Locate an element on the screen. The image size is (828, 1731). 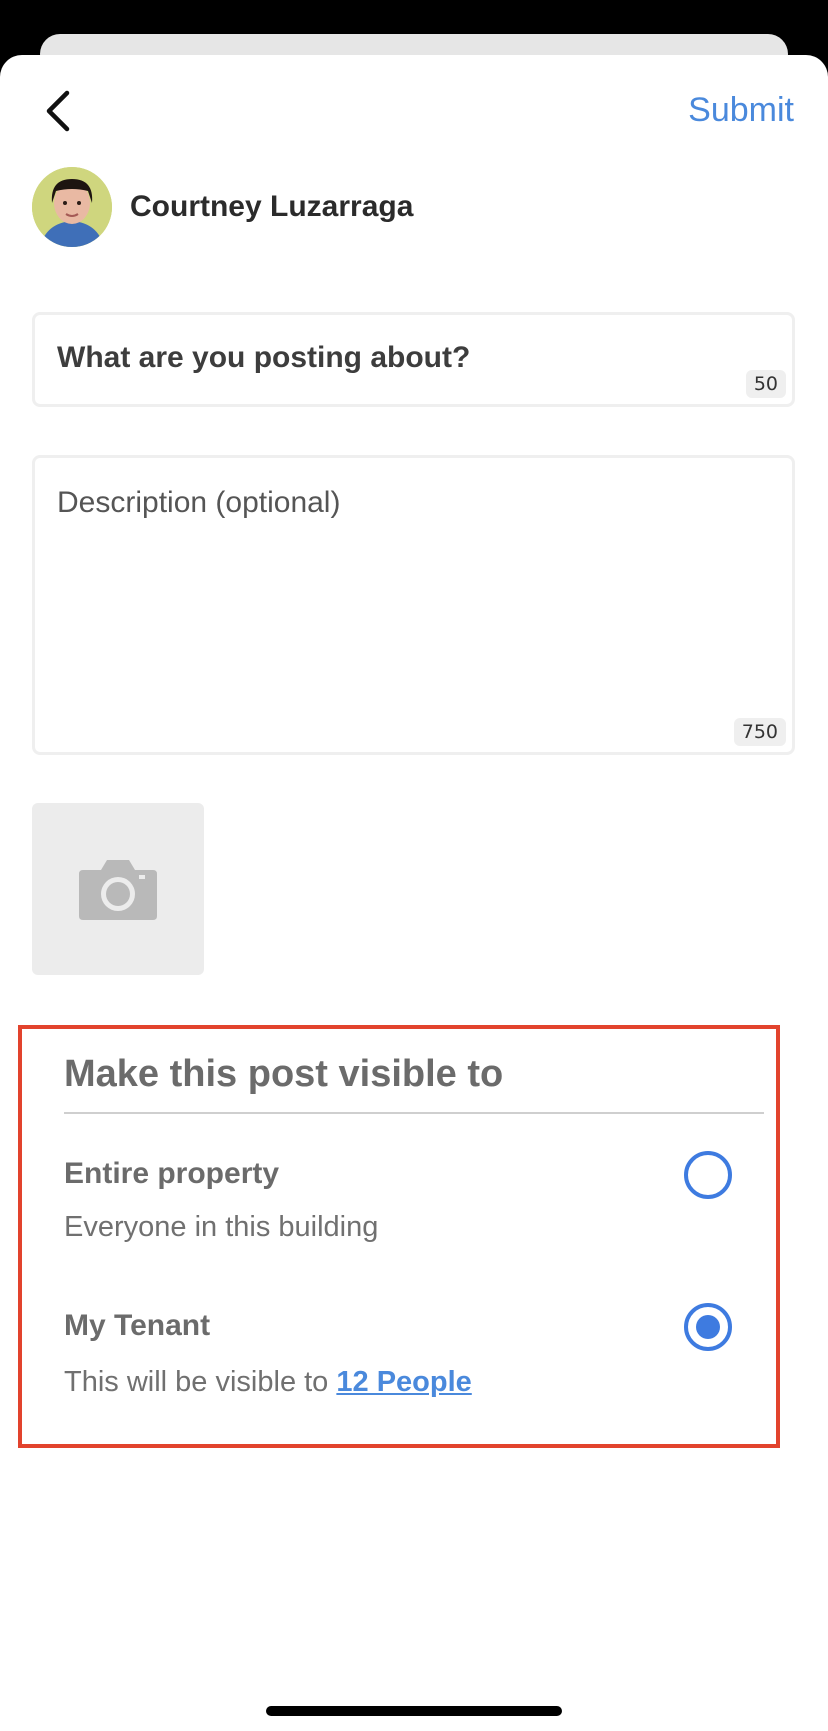
radio-selected-dot is located at coordinates (708, 1327).